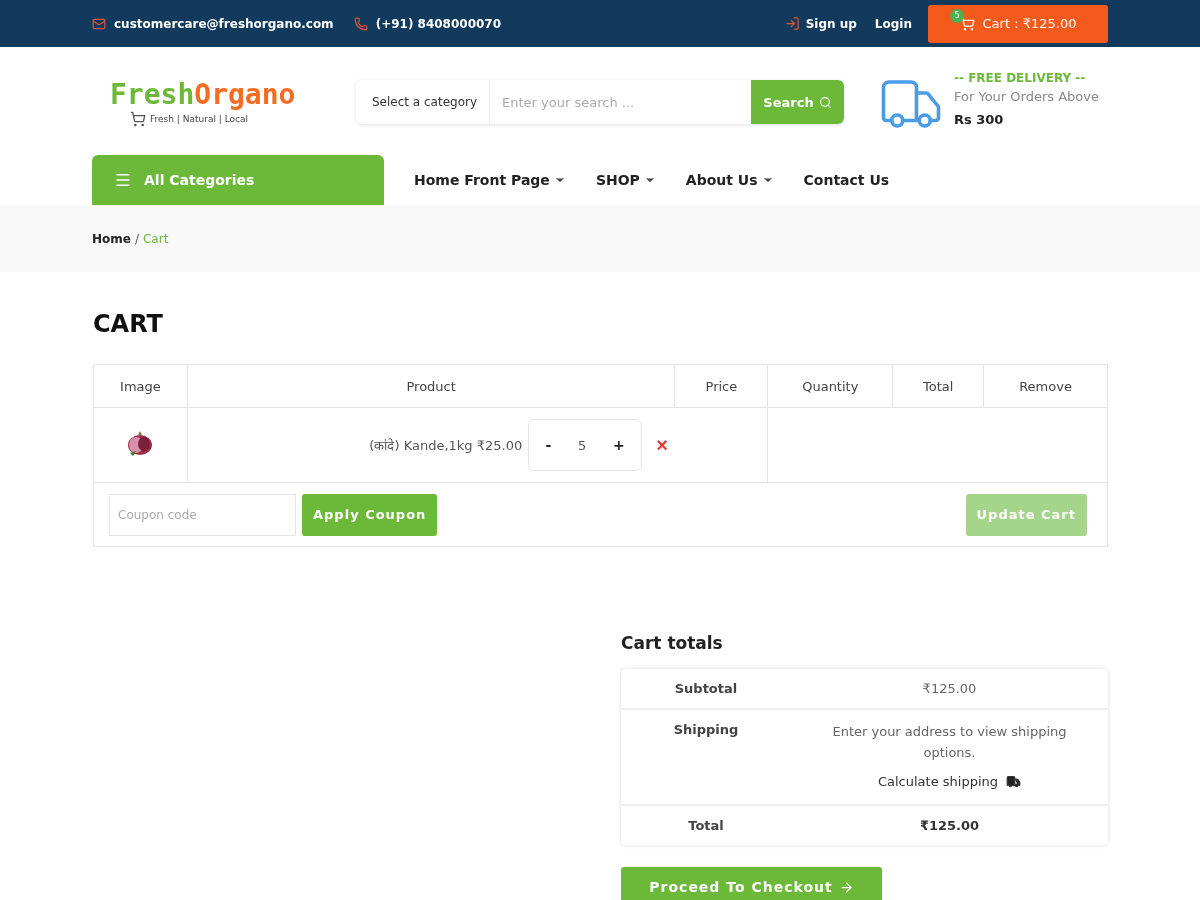 The image size is (1200, 900). Describe the element at coordinates (199, 118) in the screenshot. I see `logo-tagline: Fresh | Natural | Local` at that location.